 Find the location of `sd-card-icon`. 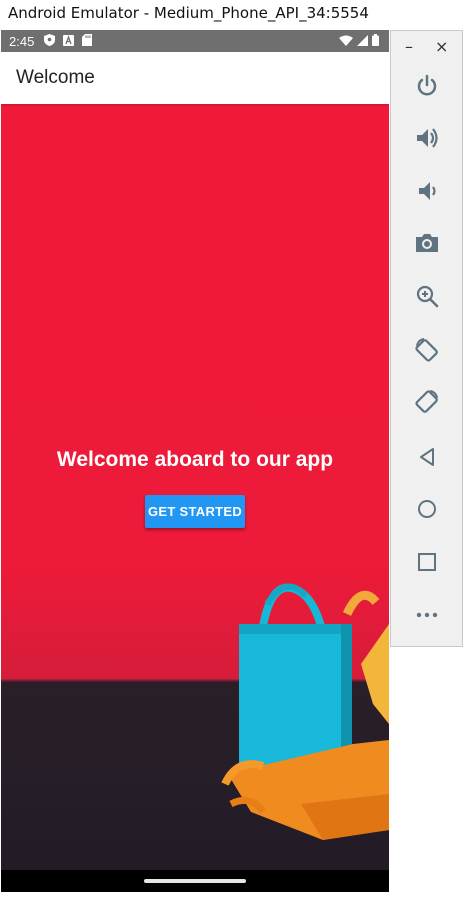

sd-card-icon is located at coordinates (87, 41).